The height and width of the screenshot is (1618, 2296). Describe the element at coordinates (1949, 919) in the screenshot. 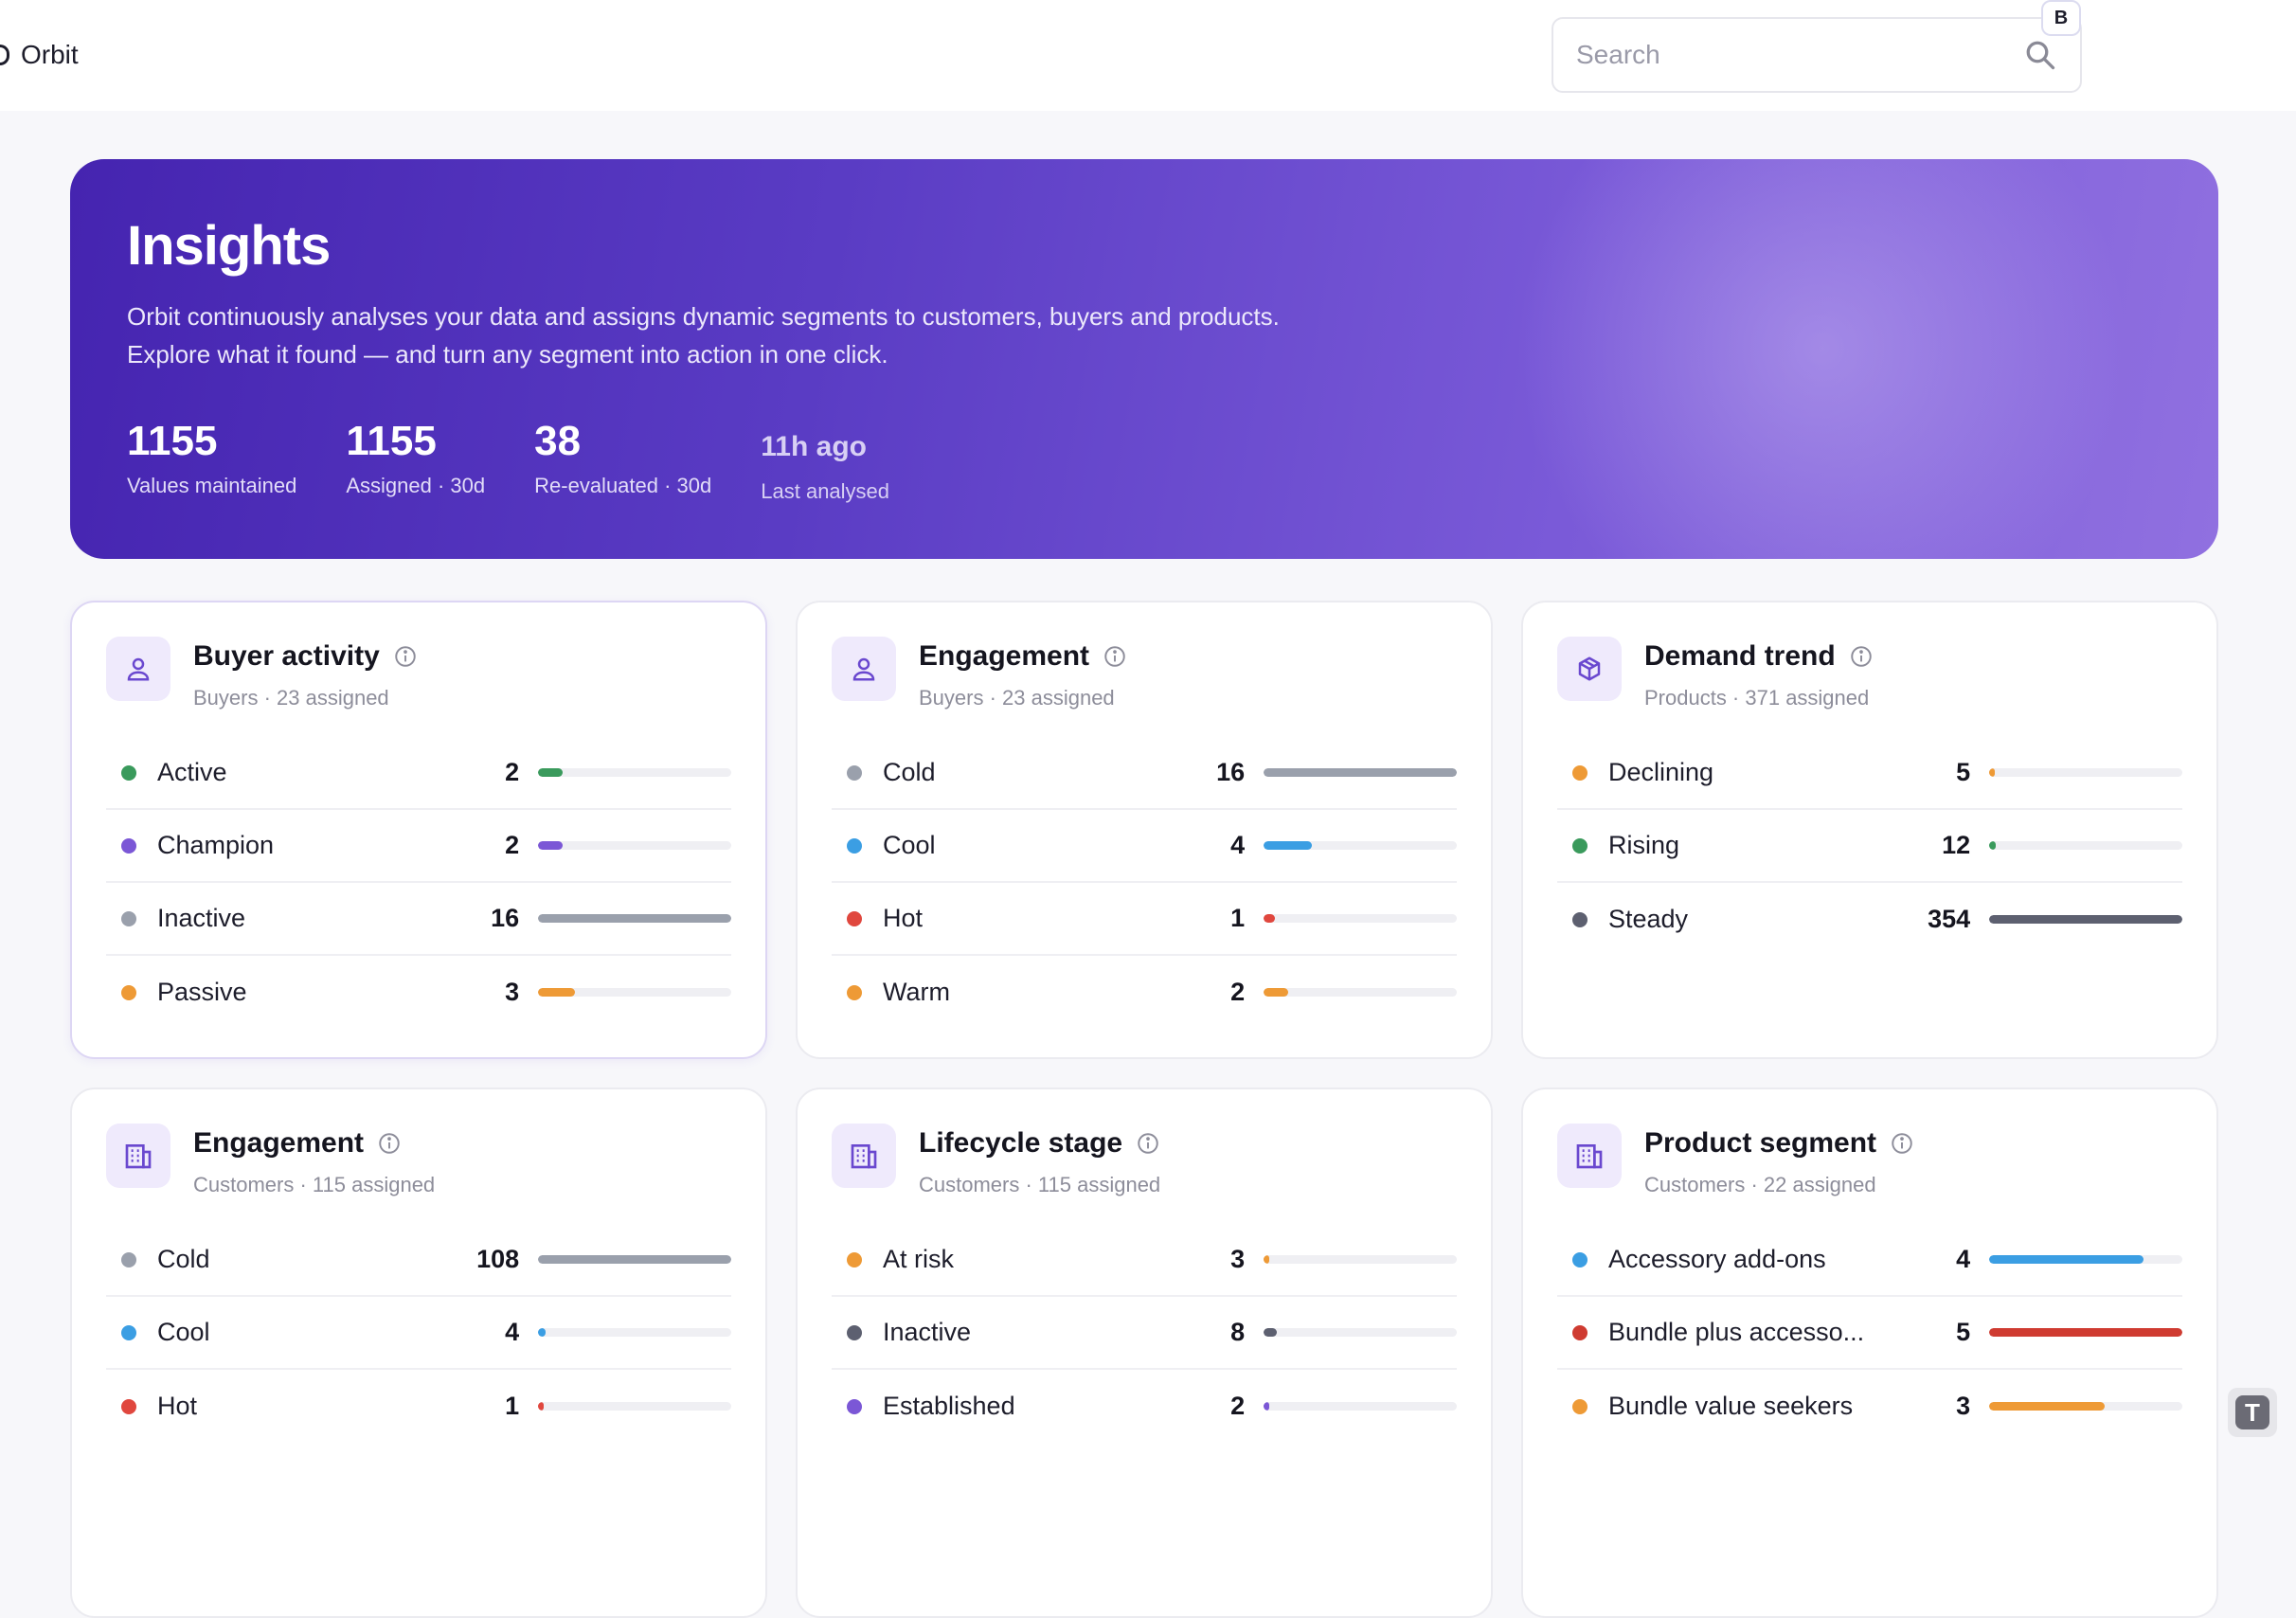

I see `segment-count: 354` at that location.